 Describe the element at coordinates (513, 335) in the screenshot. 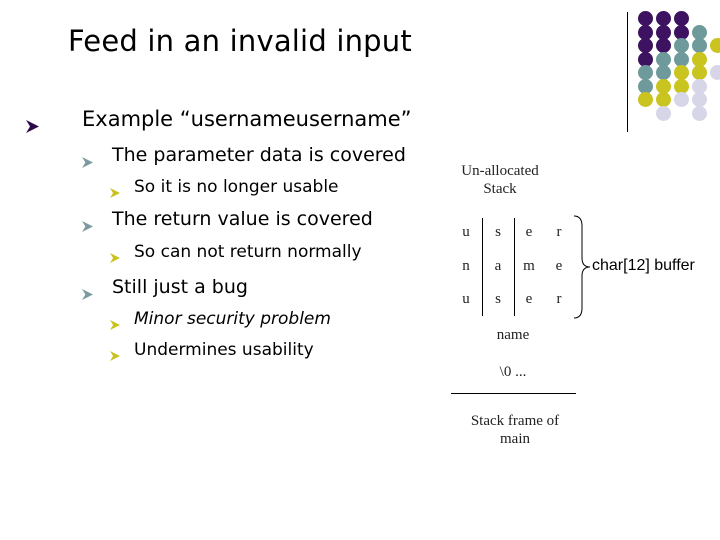

I see `variable-name-label: name` at that location.